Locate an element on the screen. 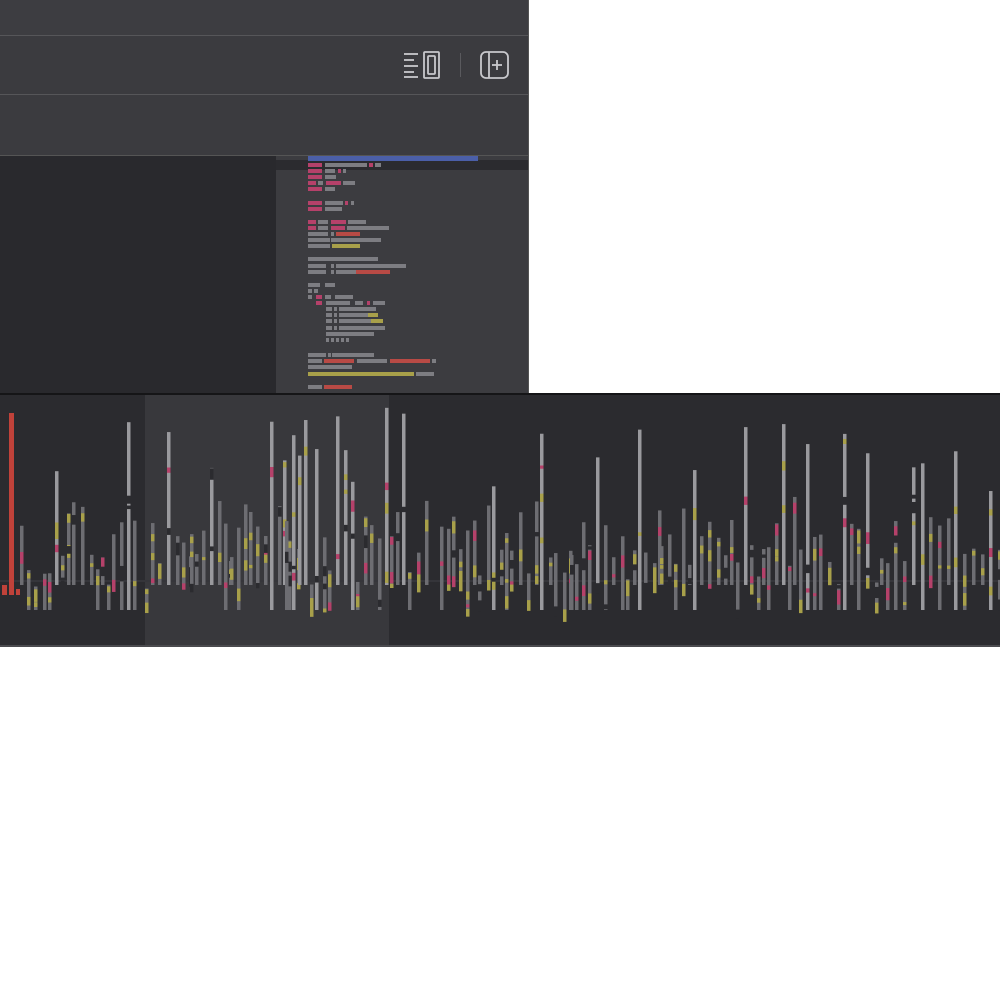  toggle-inspector-button is located at coordinates (420, 66).